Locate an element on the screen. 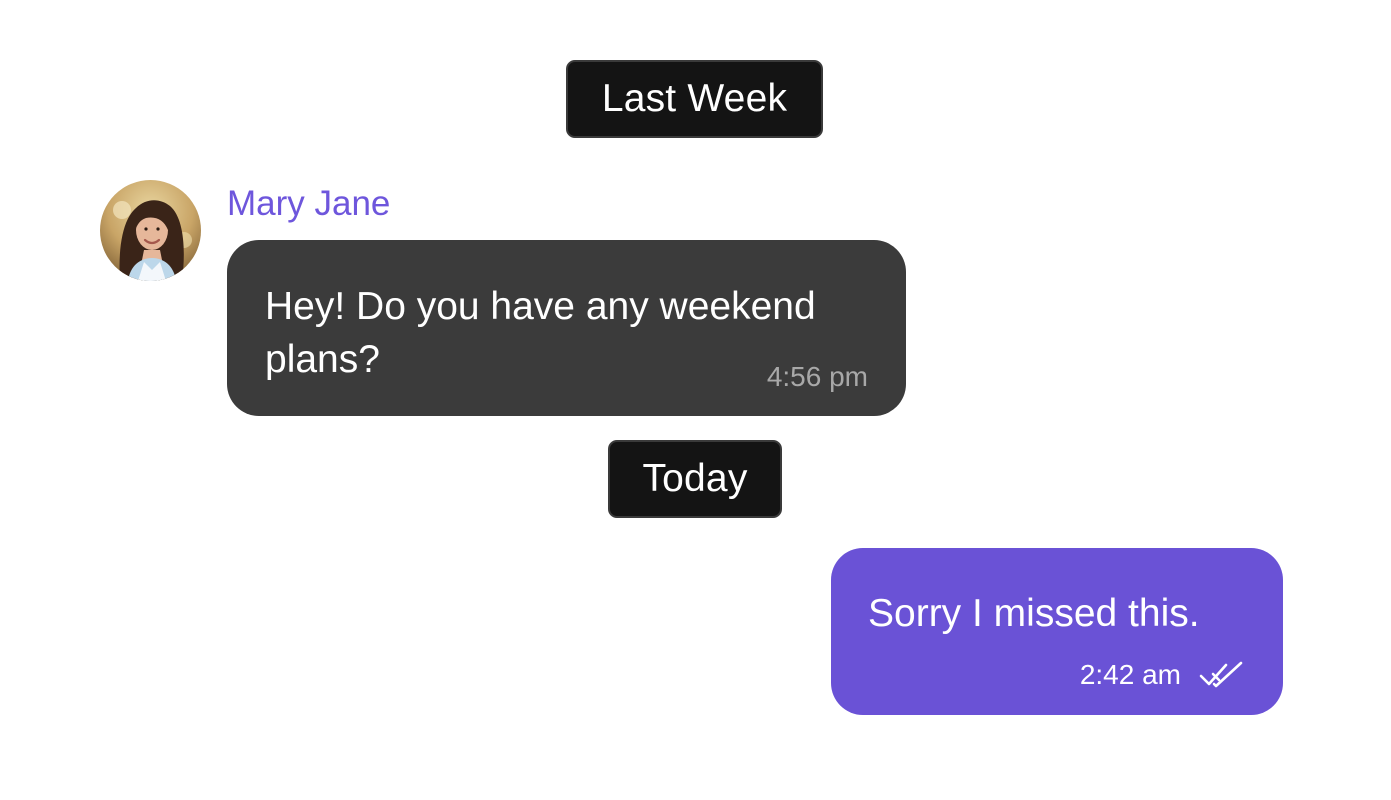 This screenshot has width=1391, height=800. date-separator-today: Today is located at coordinates (695, 479).